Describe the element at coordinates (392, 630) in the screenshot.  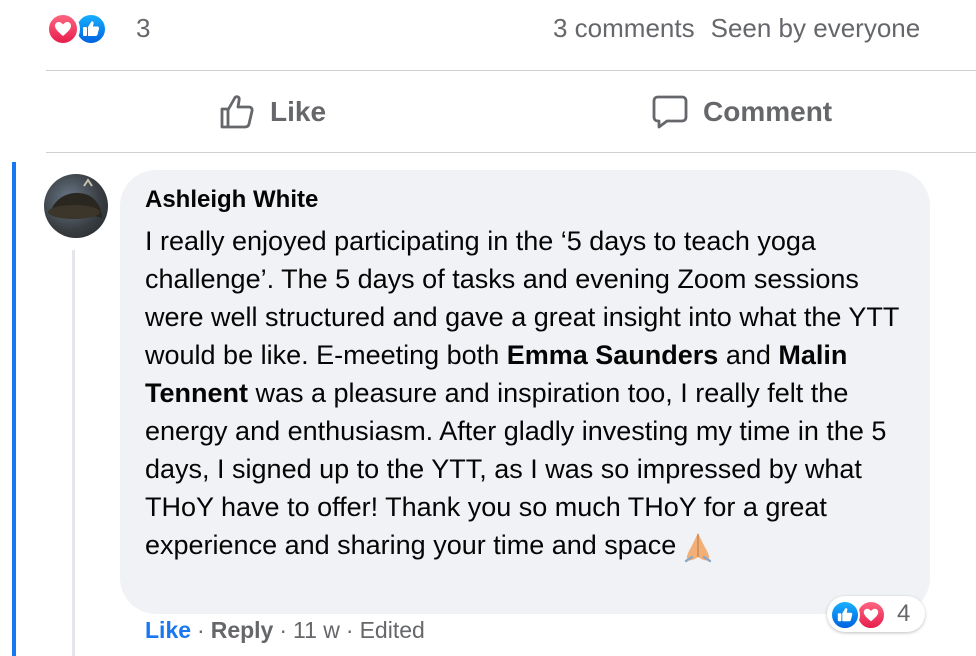
I see `edited-label: Edited` at that location.